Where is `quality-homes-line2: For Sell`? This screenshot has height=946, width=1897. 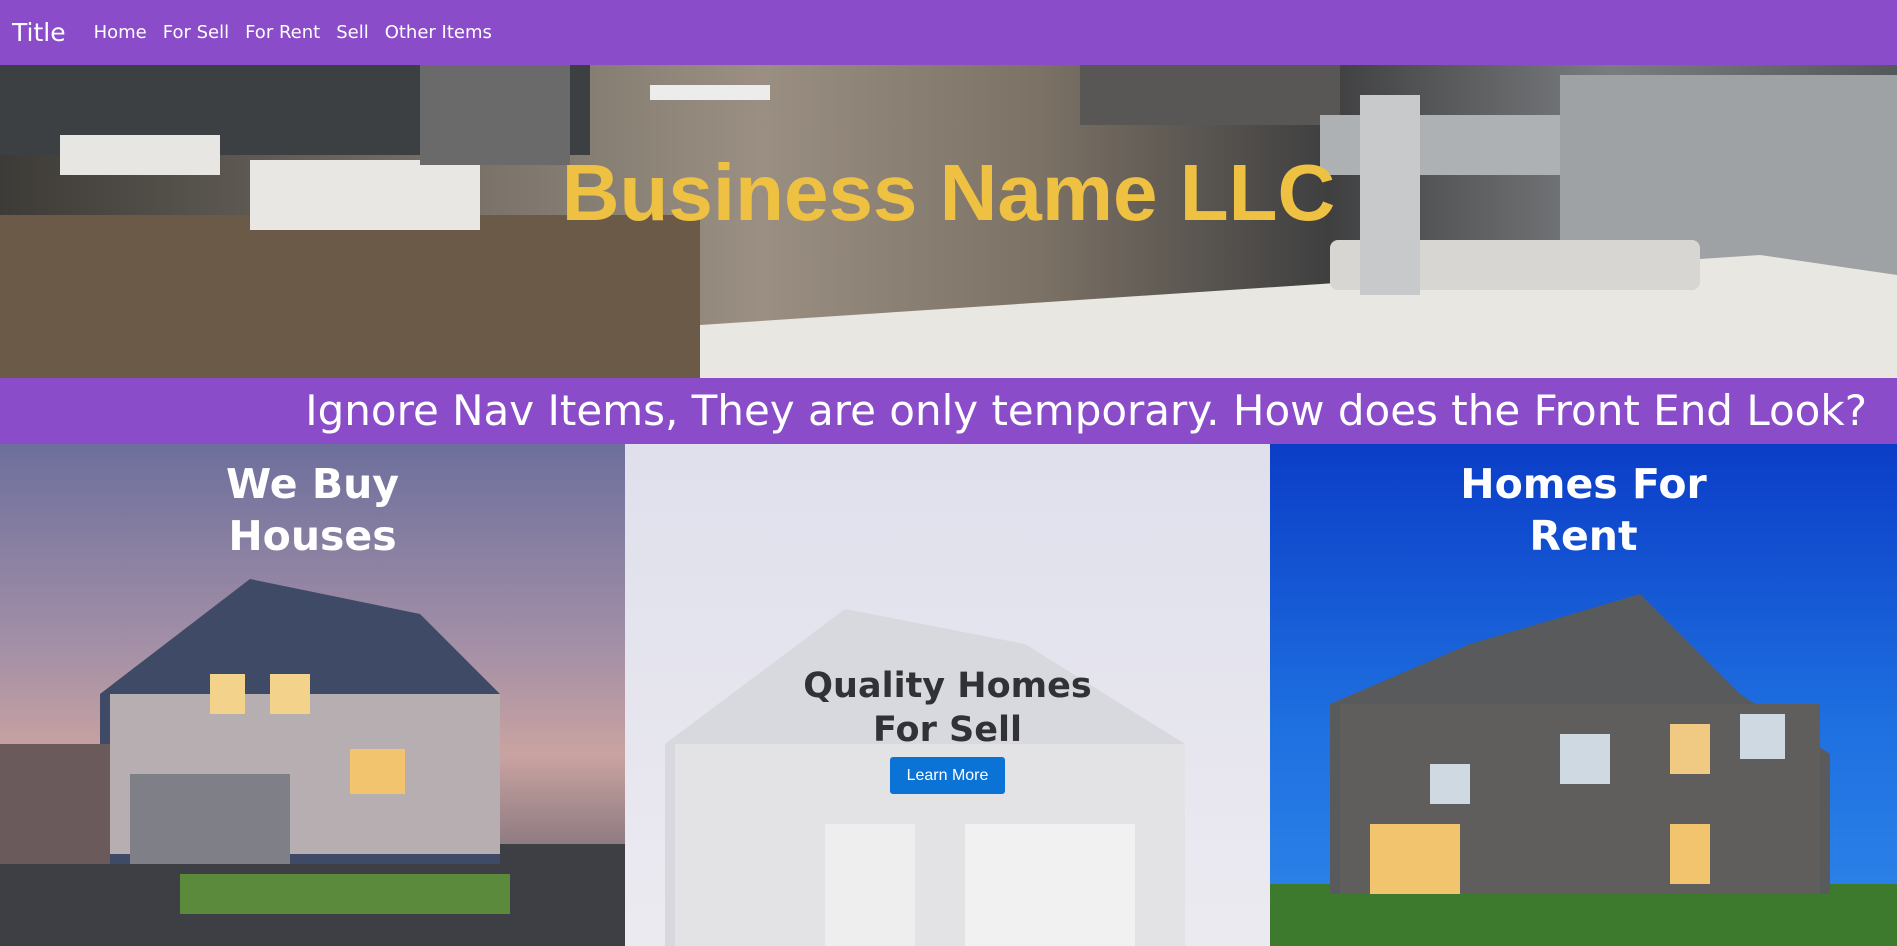 quality-homes-line2: For Sell is located at coordinates (947, 730).